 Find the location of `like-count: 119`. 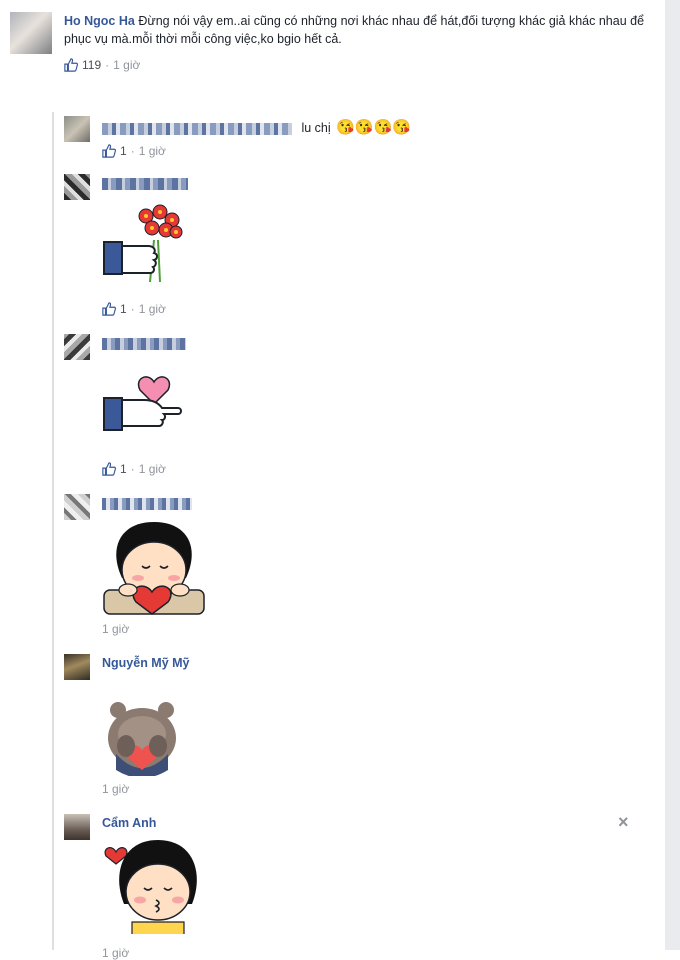

like-count: 119 is located at coordinates (91, 65).